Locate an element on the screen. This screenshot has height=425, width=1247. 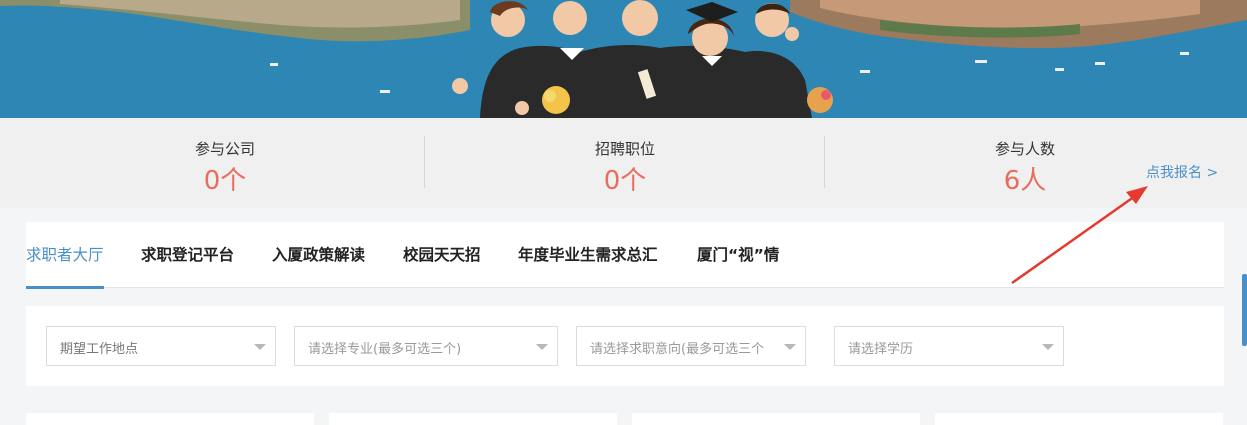
work-location-placeholder: 期望工作地点 is located at coordinates (99, 349).